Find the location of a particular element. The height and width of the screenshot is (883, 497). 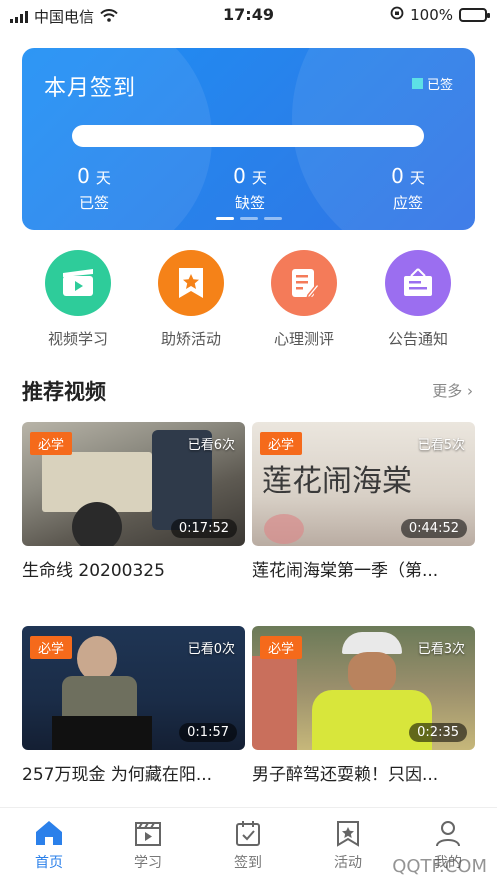

tab-study: 学习 is located at coordinates (148, 845).